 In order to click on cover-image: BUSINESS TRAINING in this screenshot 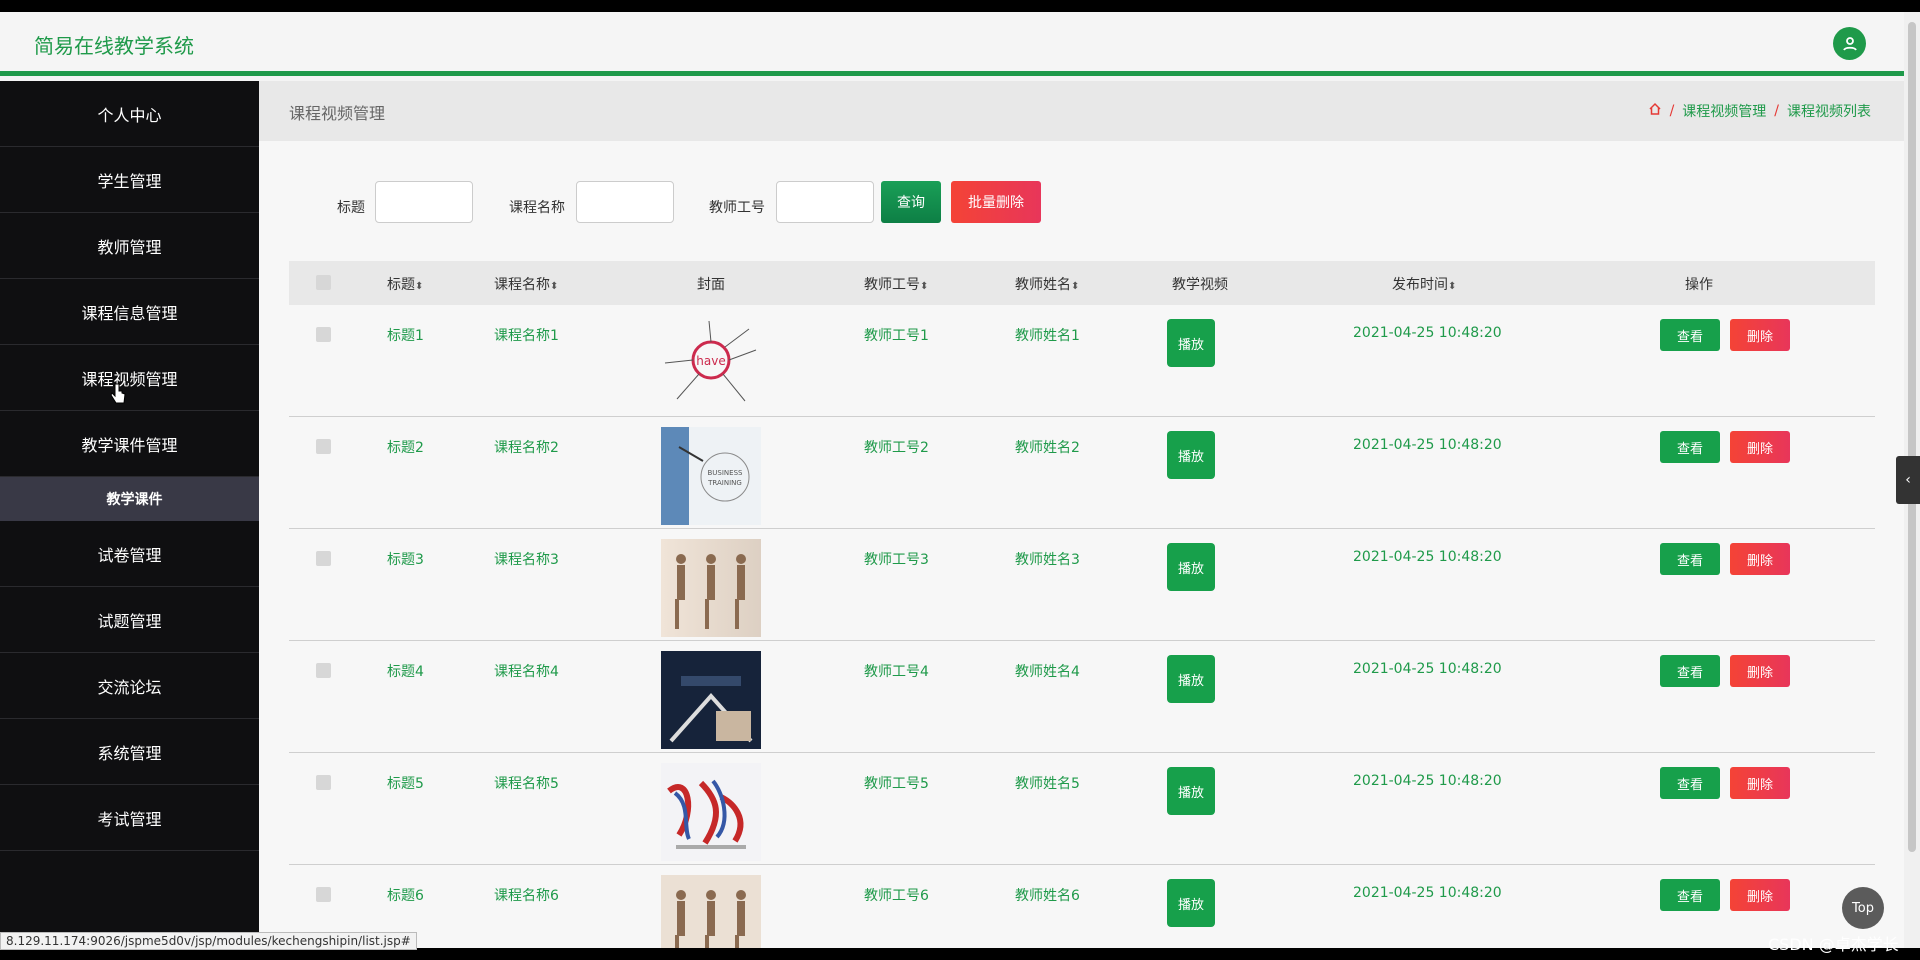, I will do `click(711, 476)`.